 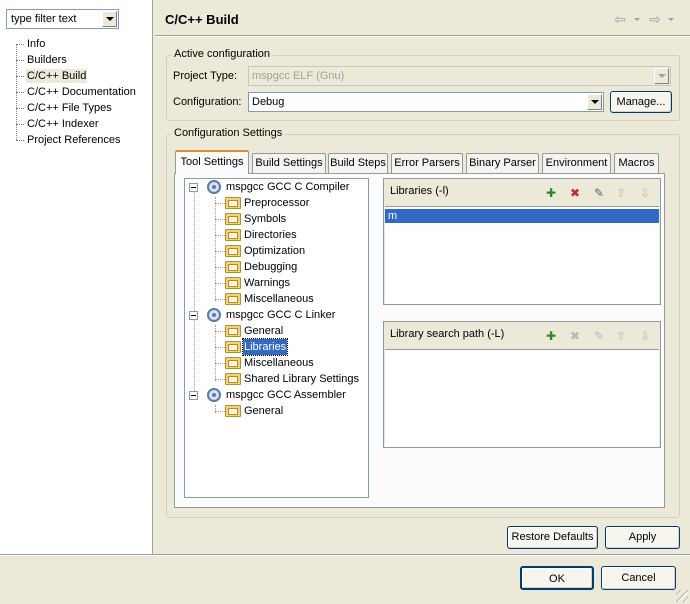 What do you see at coordinates (267, 283) in the screenshot?
I see `tree-option-label: Warnings` at bounding box center [267, 283].